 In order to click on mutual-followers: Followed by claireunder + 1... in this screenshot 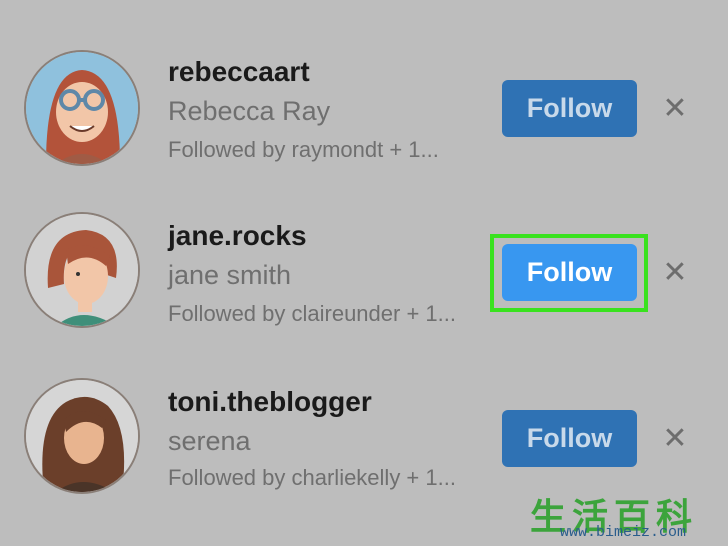, I will do `click(312, 313)`.